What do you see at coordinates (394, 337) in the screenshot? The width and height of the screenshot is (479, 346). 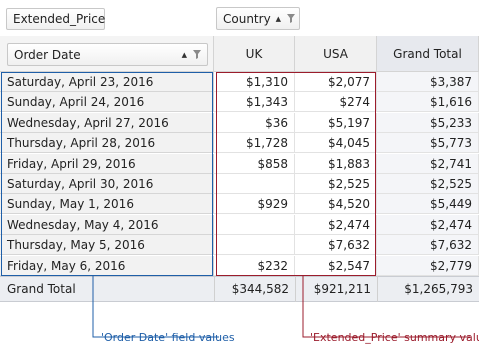 I see `summary-values-annotation: 'Extended_Price' summary values` at bounding box center [394, 337].